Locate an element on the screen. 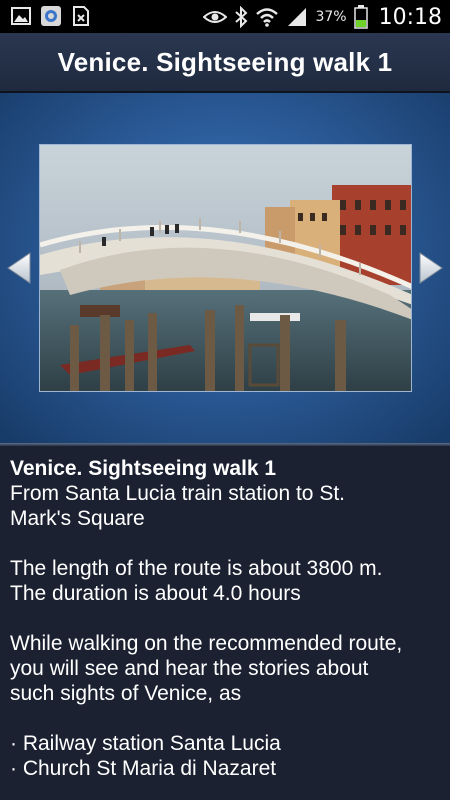  arrow-right-icon is located at coordinates (431, 268).